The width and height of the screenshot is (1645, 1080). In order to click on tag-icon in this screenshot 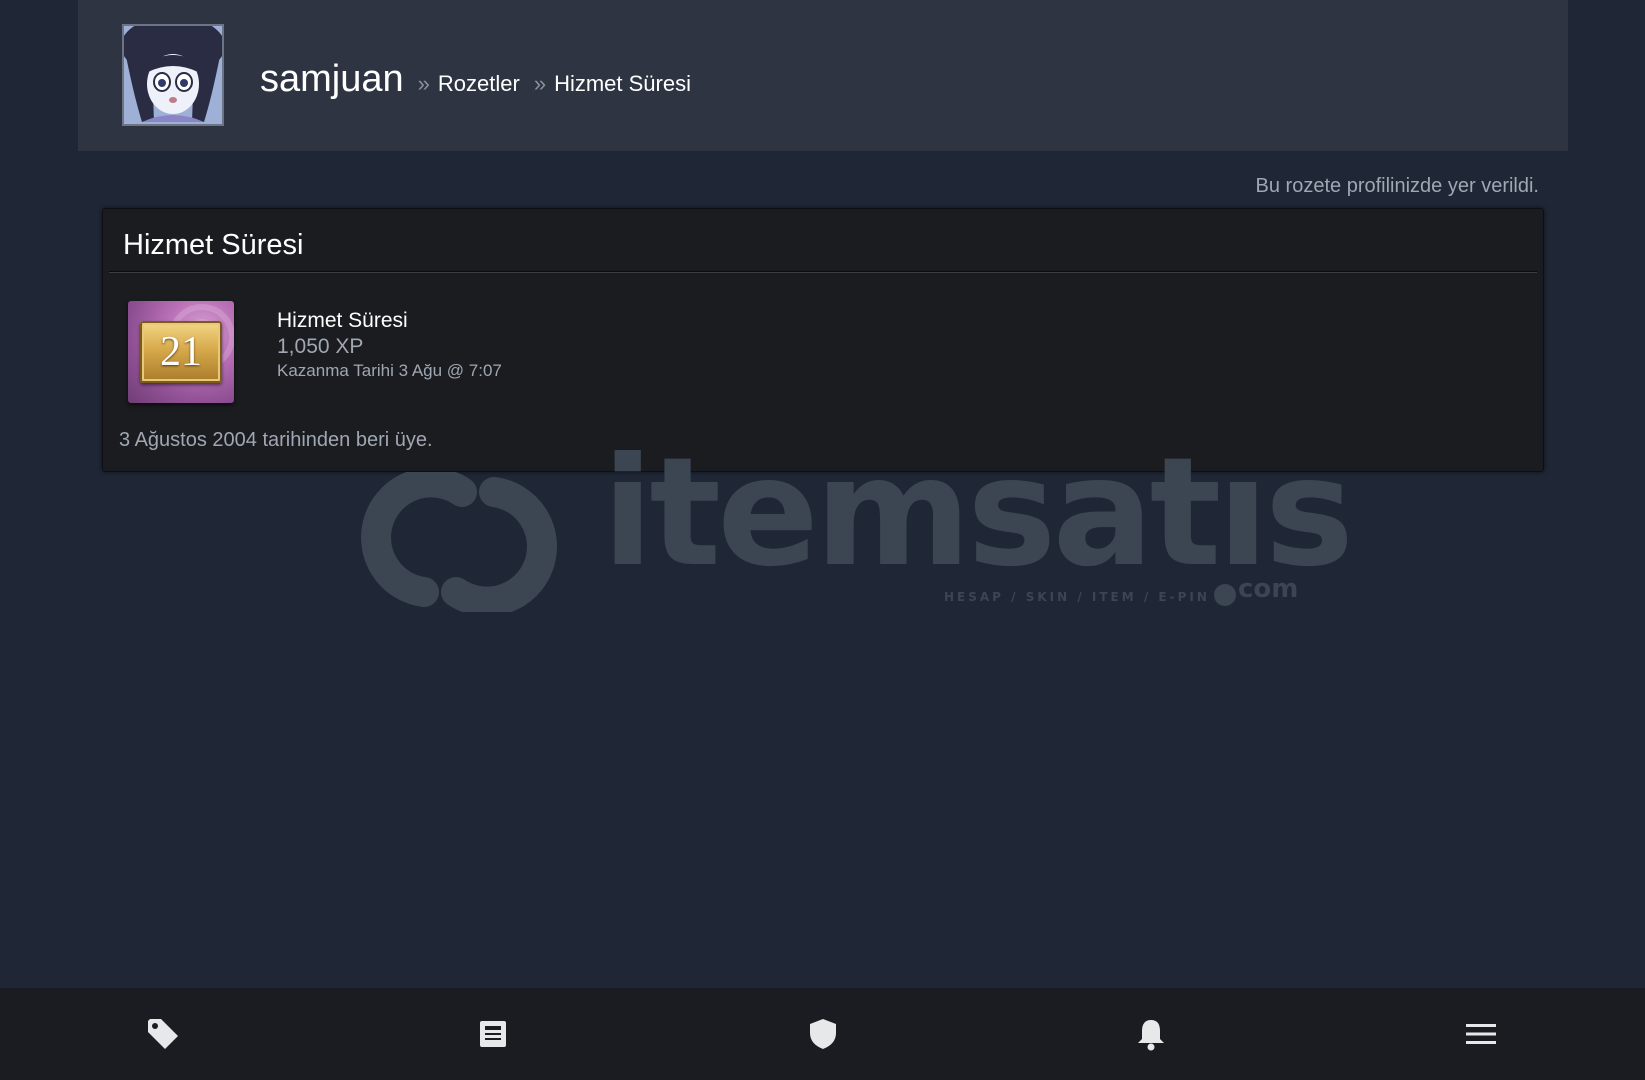, I will do `click(163, 1034)`.